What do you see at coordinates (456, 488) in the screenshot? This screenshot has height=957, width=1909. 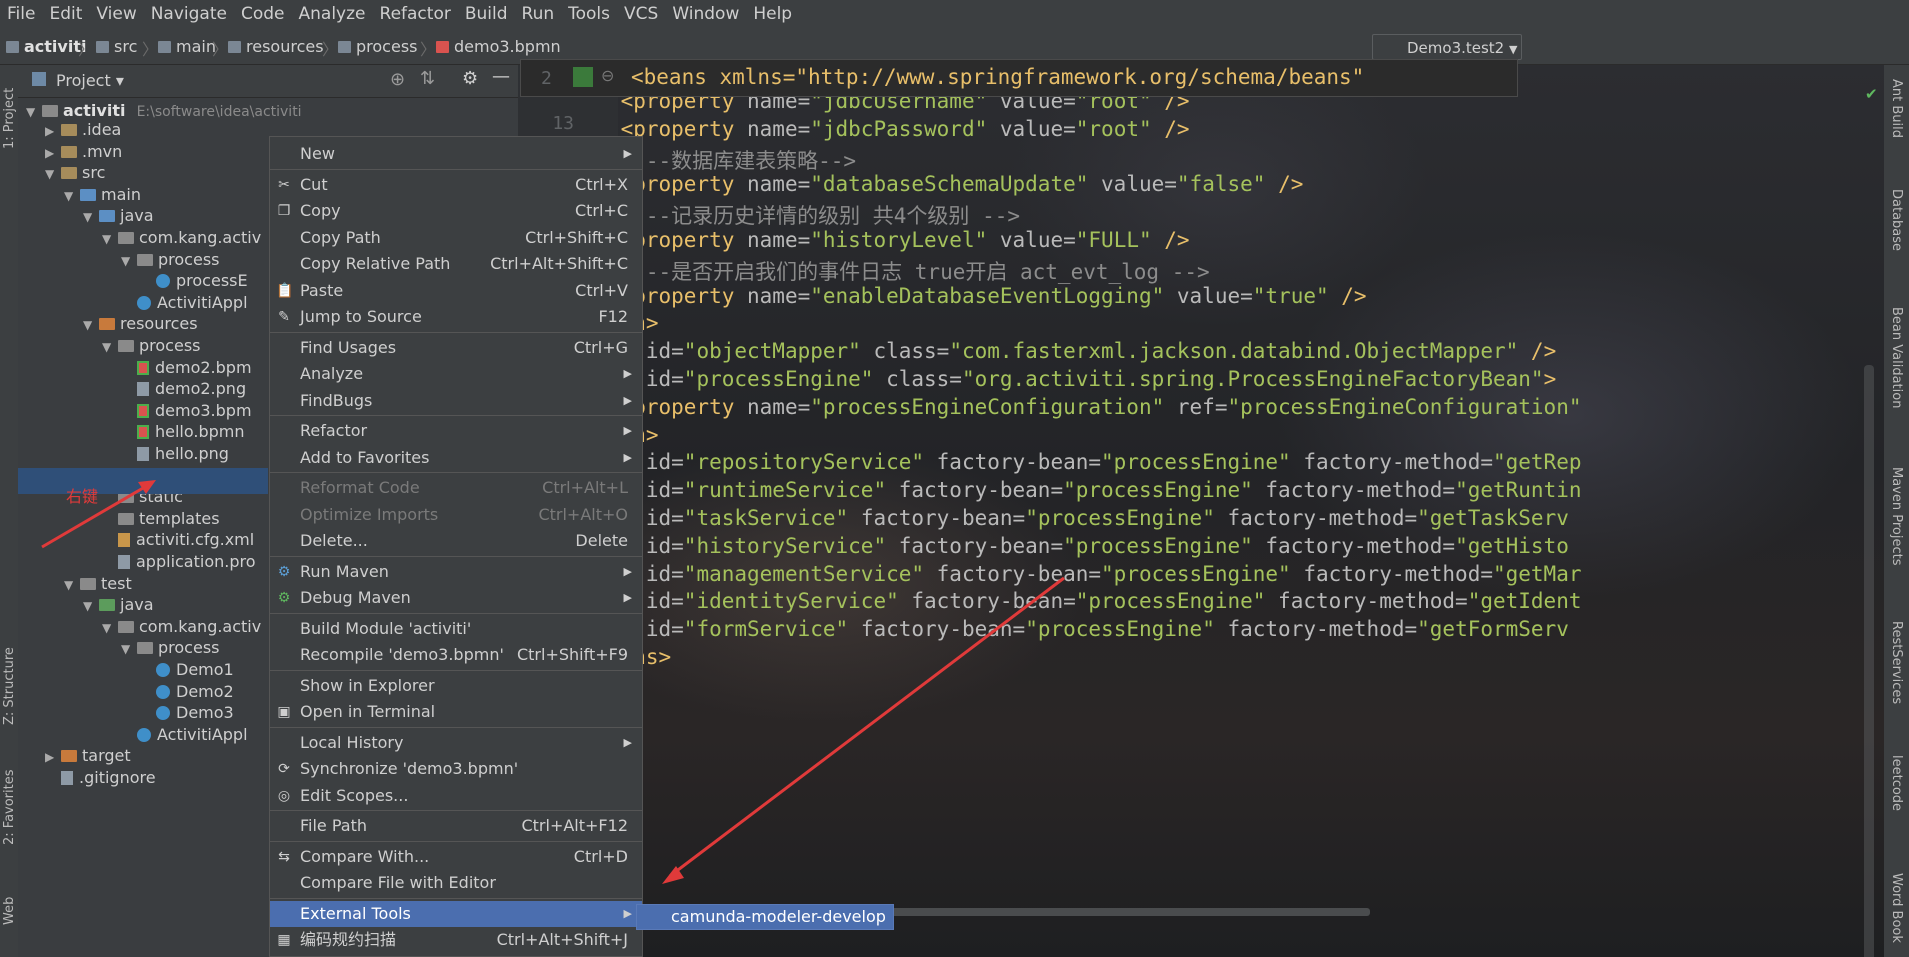 I see `menu-item-reformat-code: Reformat Code Ctrl+Alt+L` at bounding box center [456, 488].